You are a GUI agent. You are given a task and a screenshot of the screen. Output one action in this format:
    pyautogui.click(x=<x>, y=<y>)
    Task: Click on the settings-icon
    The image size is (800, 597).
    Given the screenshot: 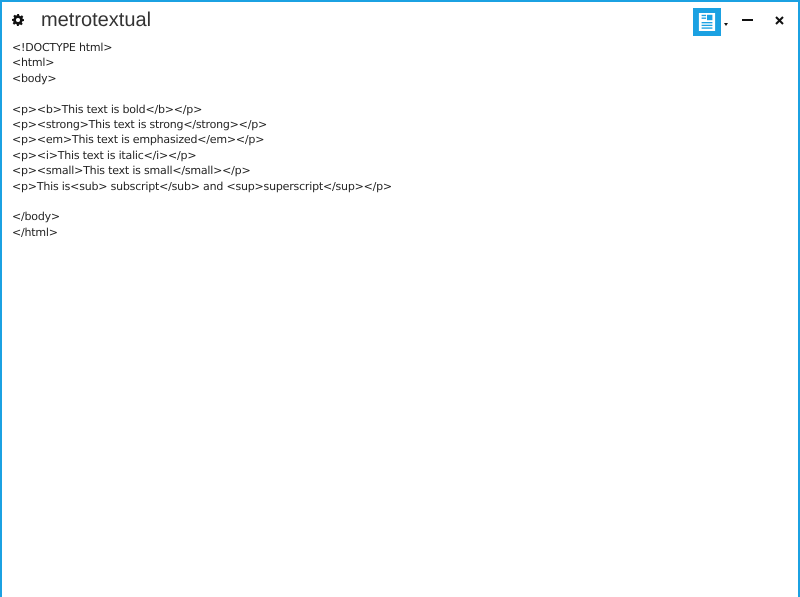 What is the action you would take?
    pyautogui.click(x=18, y=20)
    